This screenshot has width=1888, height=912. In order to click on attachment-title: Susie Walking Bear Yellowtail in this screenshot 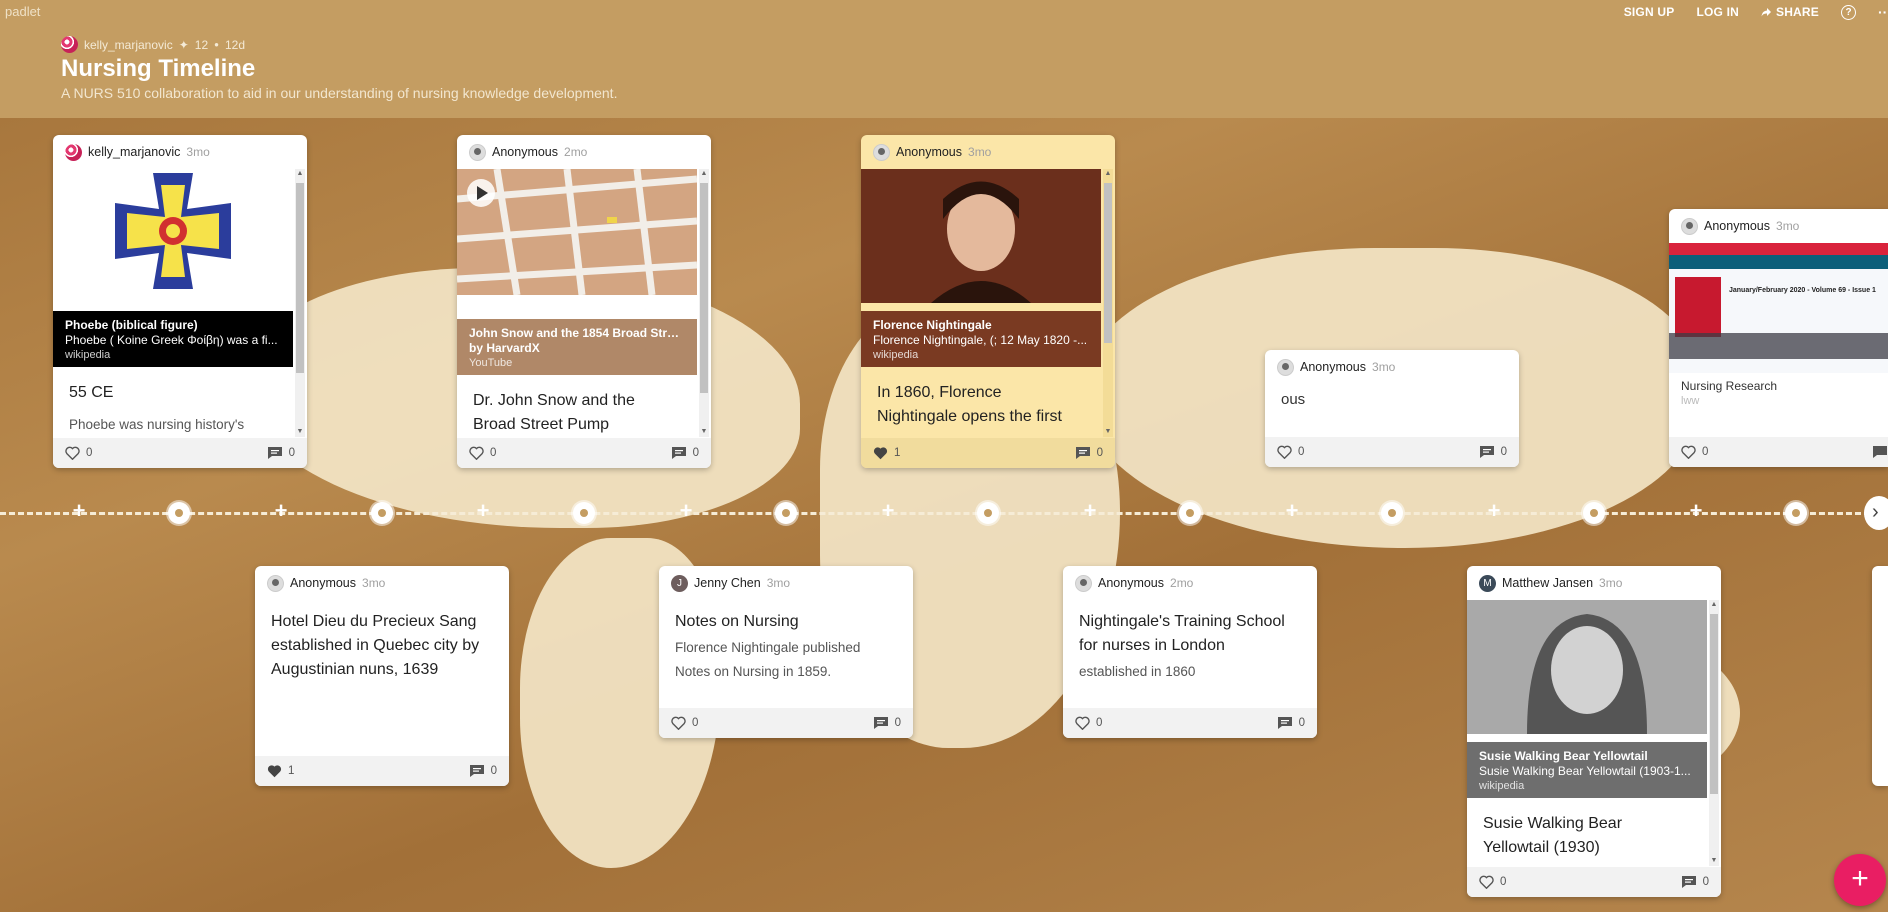, I will do `click(1563, 756)`.